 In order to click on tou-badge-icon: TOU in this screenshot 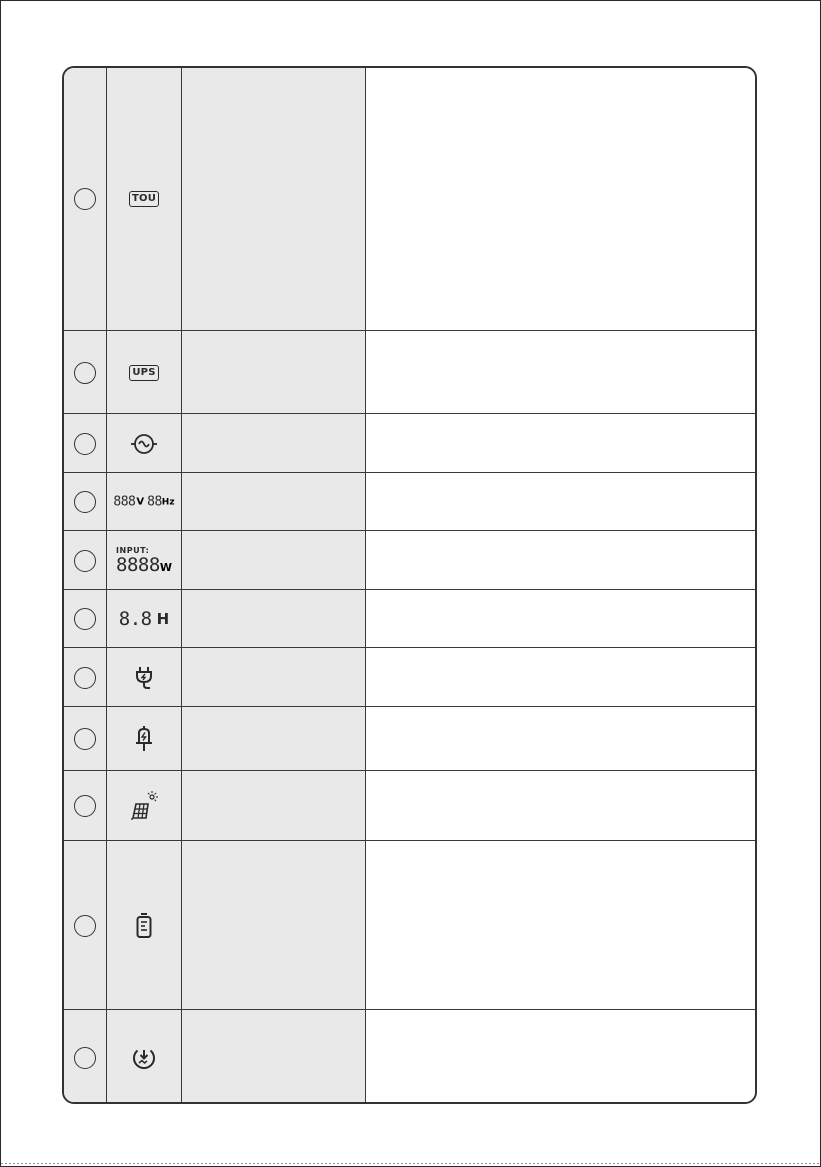, I will do `click(144, 199)`.